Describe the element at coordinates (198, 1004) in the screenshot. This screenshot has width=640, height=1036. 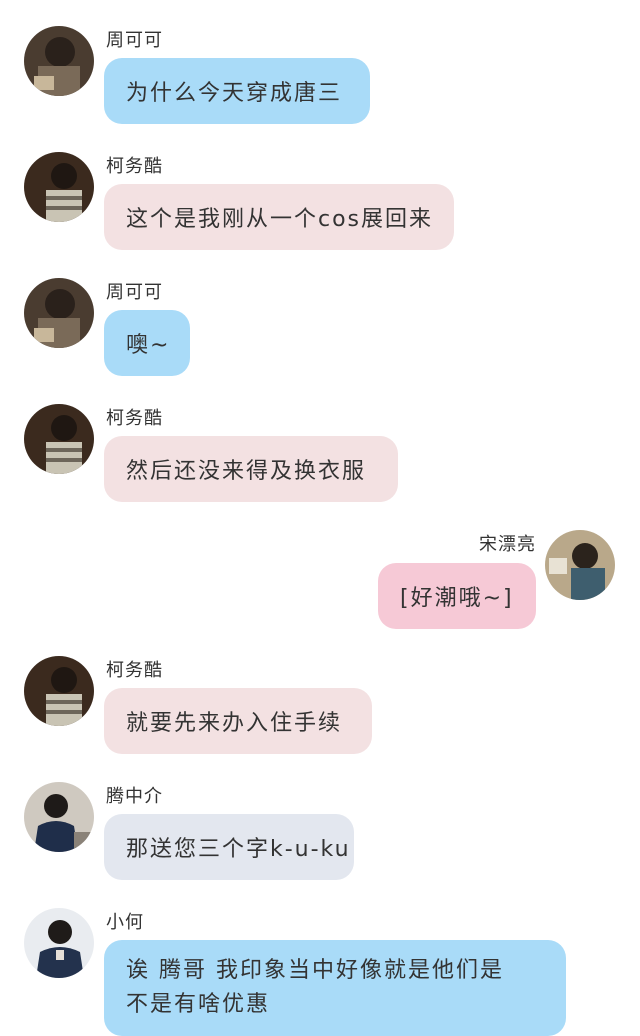
I see `message-text-line: 不是有啥优惠` at that location.